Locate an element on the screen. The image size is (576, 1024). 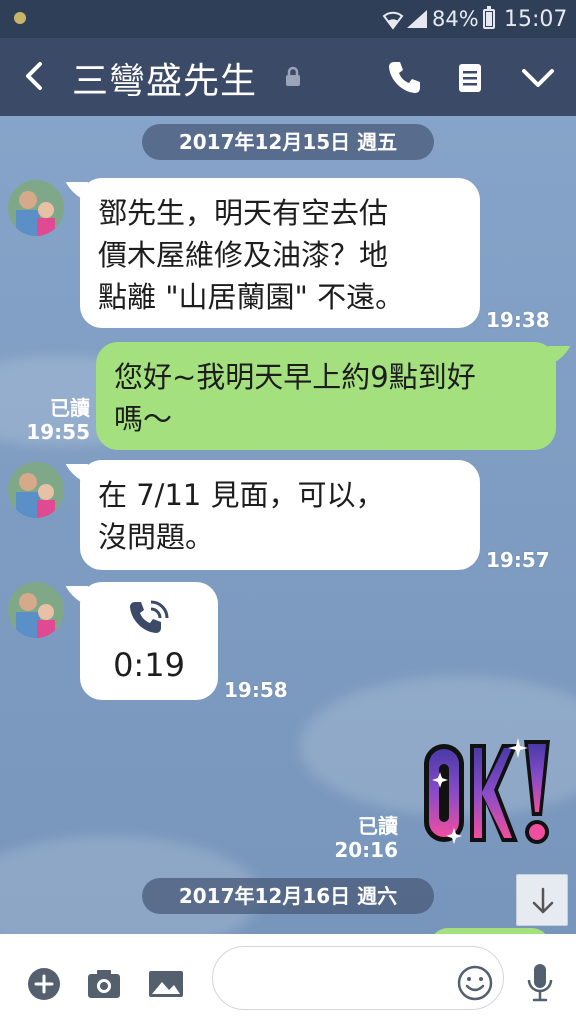
date-separator: 2017年12月16日 週六 is located at coordinates (288, 896).